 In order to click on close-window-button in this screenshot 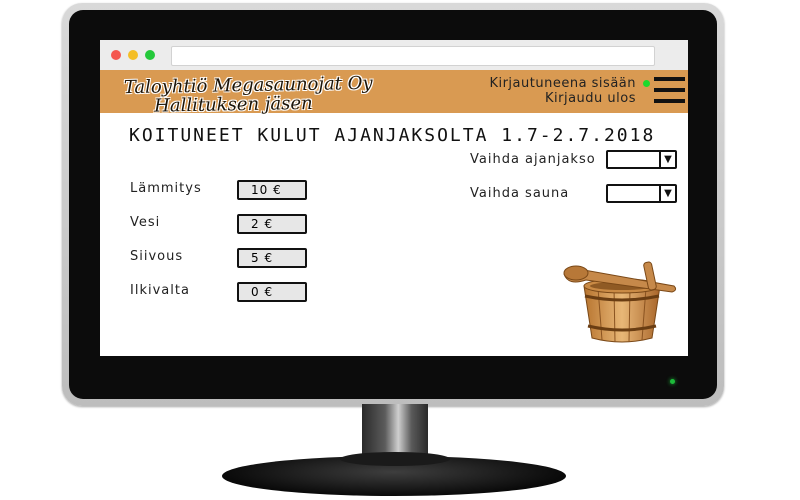, I will do `click(116, 55)`.